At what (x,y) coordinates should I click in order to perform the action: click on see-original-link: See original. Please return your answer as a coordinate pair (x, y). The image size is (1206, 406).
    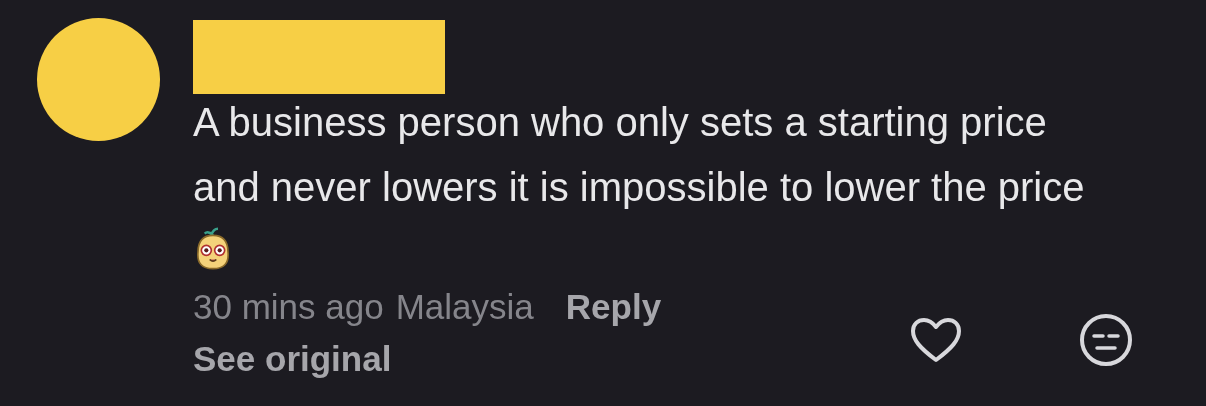
    Looking at the image, I should click on (427, 359).